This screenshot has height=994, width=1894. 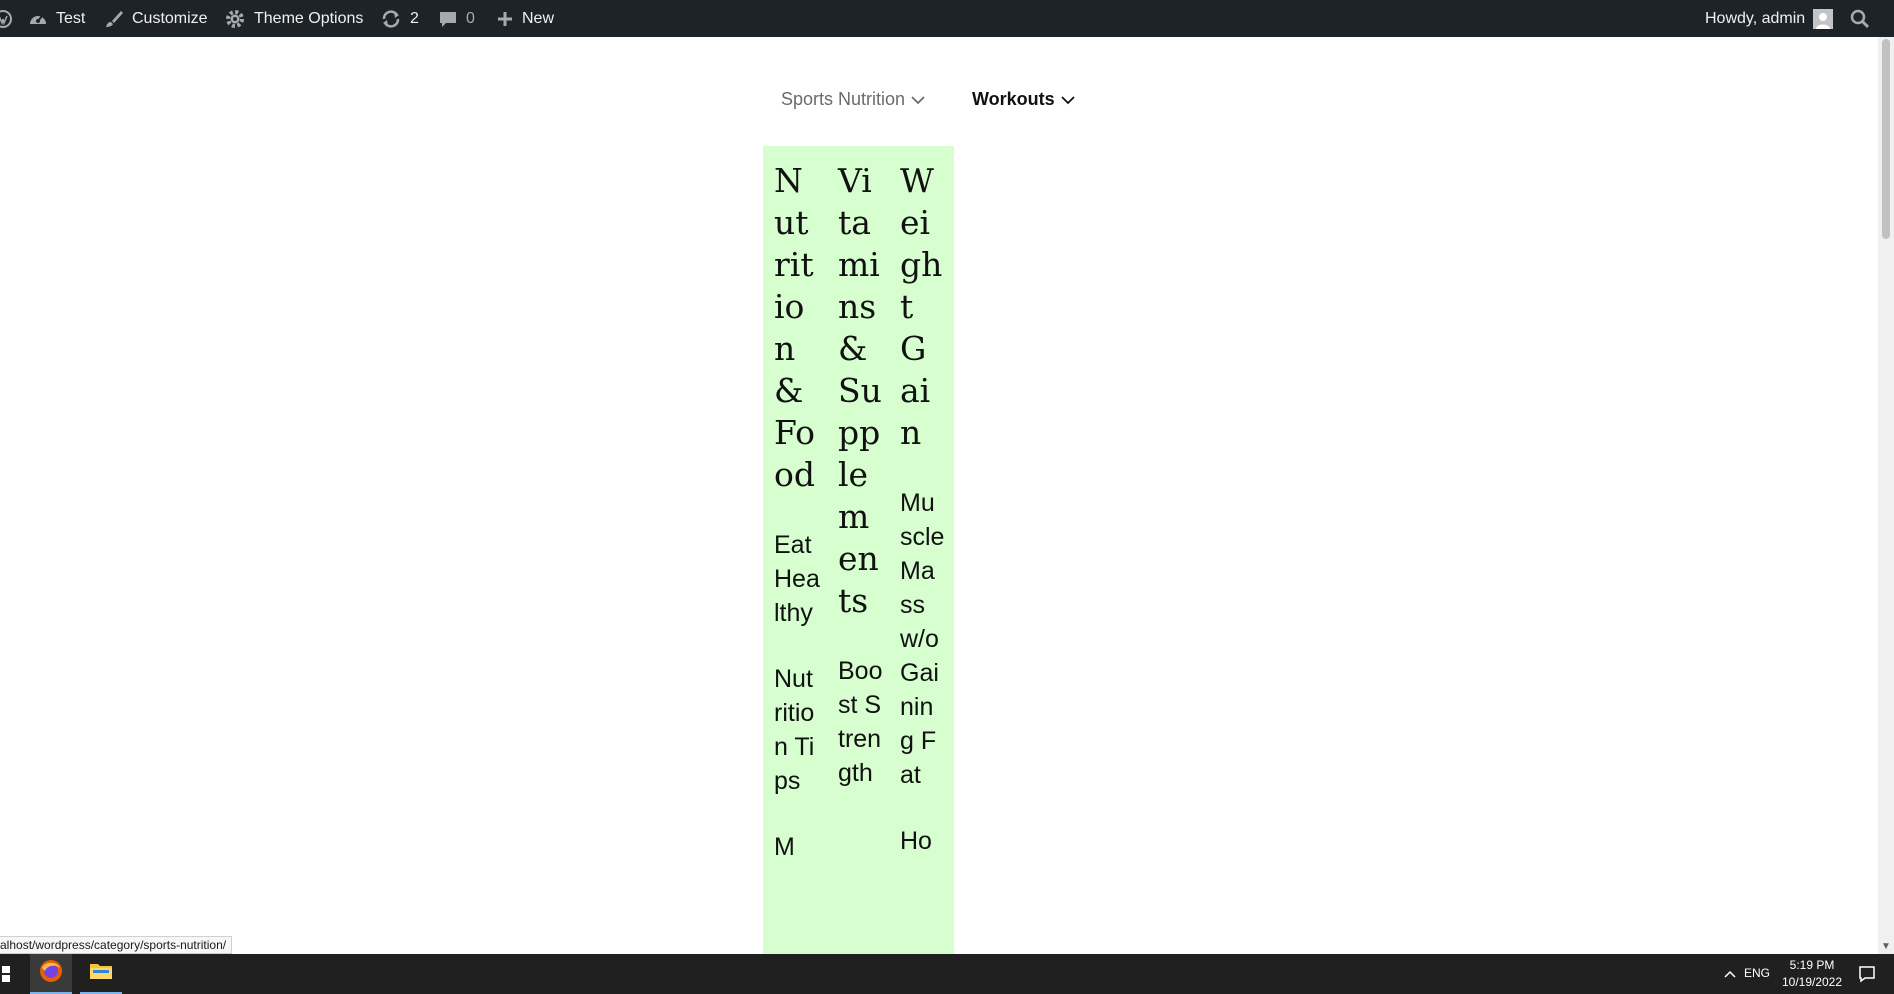 I want to click on howdy-label: Howdy, admin, so click(x=1755, y=18).